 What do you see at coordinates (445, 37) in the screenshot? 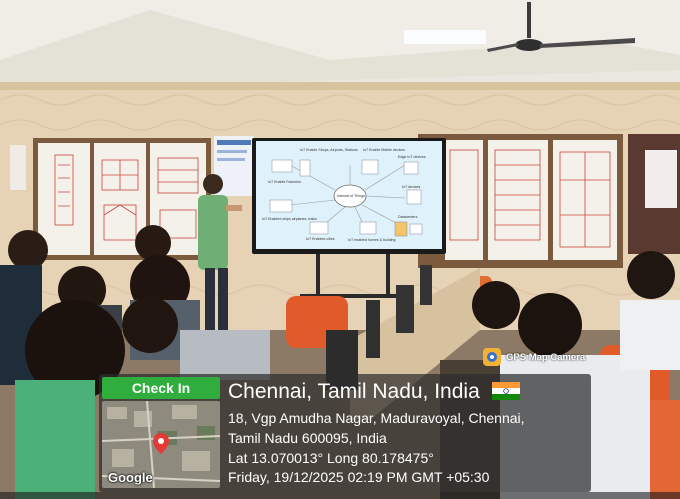
I see `ceiling-light` at bounding box center [445, 37].